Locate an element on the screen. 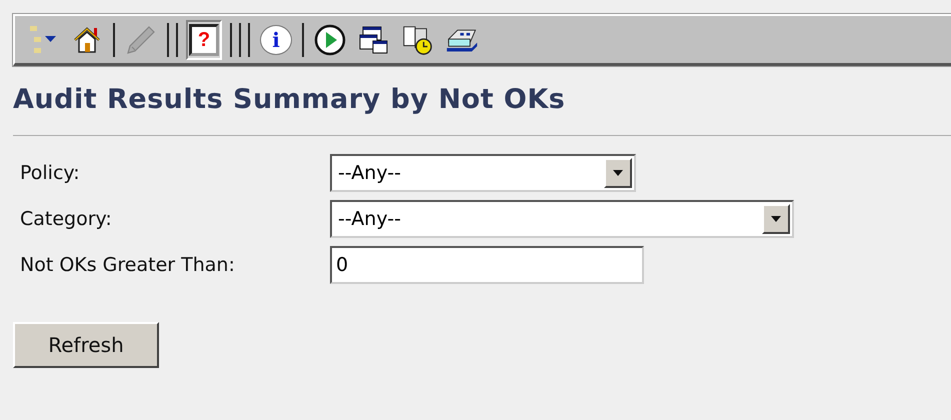 This screenshot has width=951, height=420. tree-menu-icon is located at coordinates (43, 40).